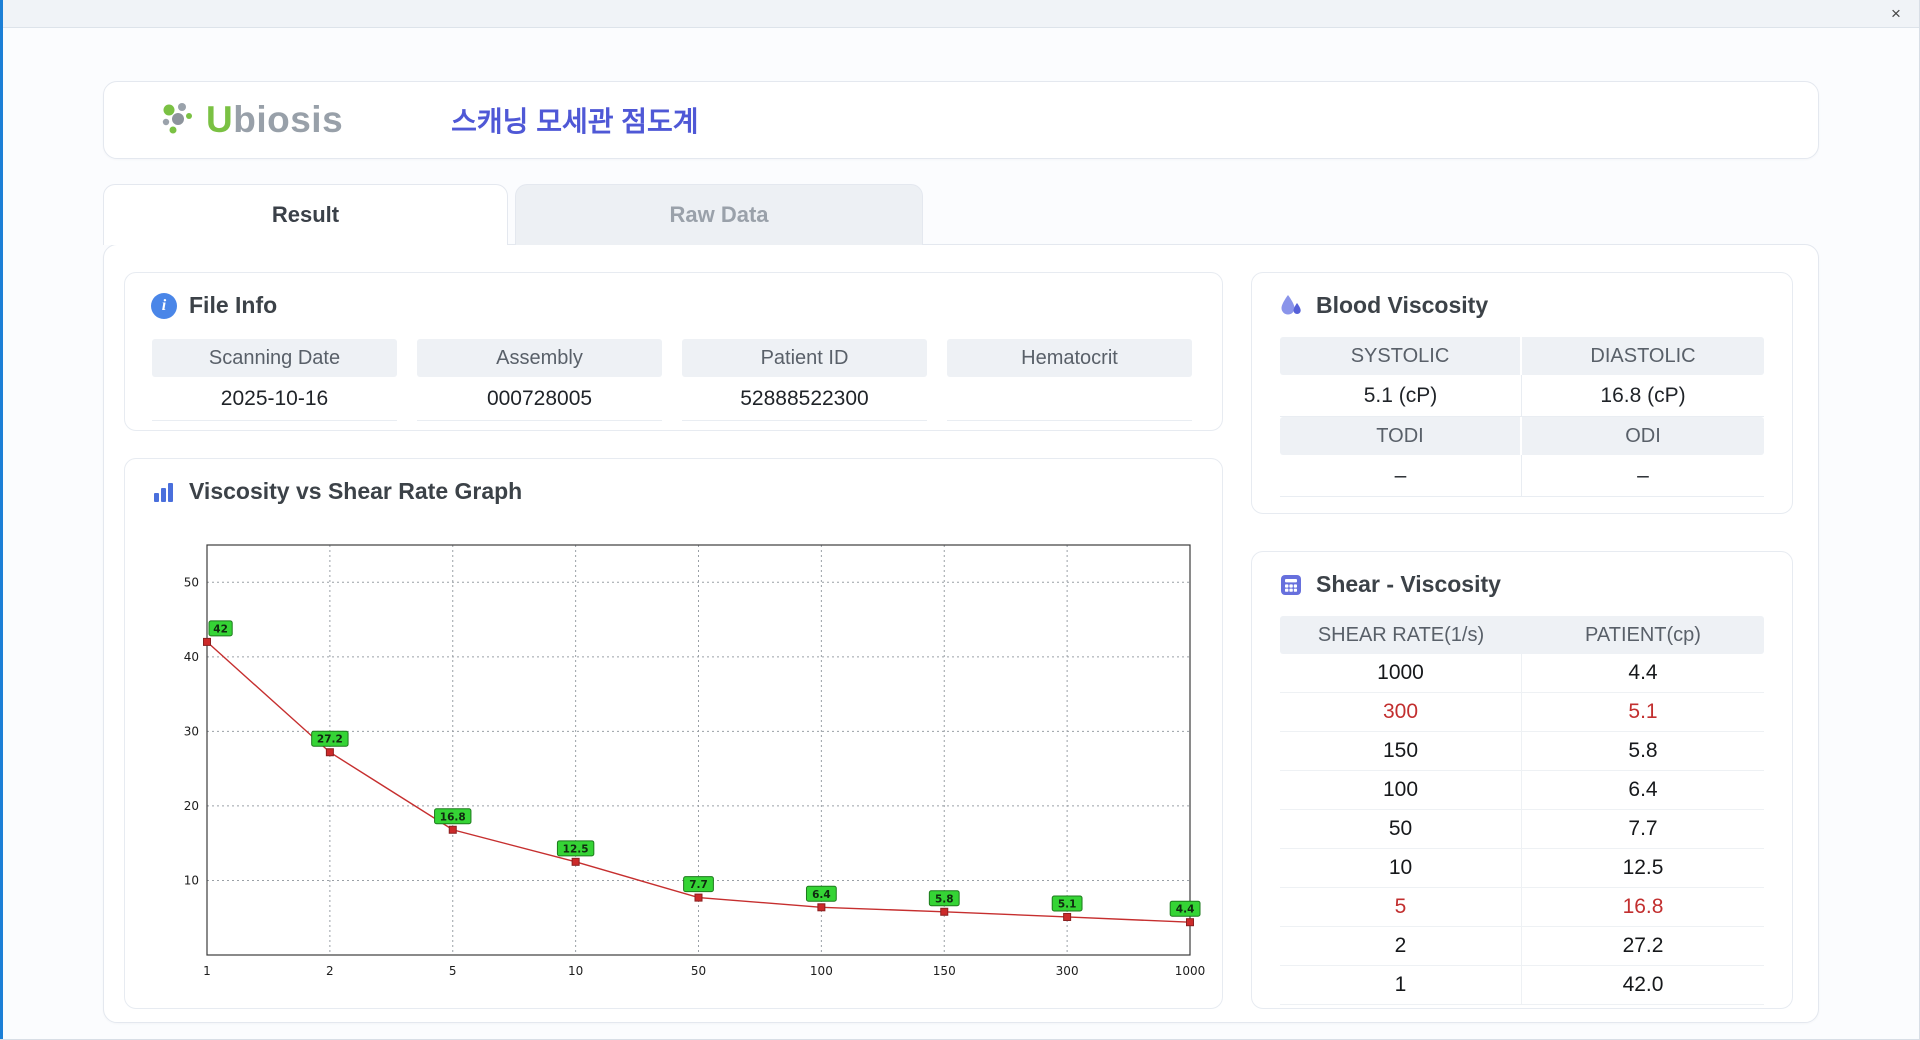  What do you see at coordinates (1185, 910) in the screenshot?
I see `svg-text: 4.4` at bounding box center [1185, 910].